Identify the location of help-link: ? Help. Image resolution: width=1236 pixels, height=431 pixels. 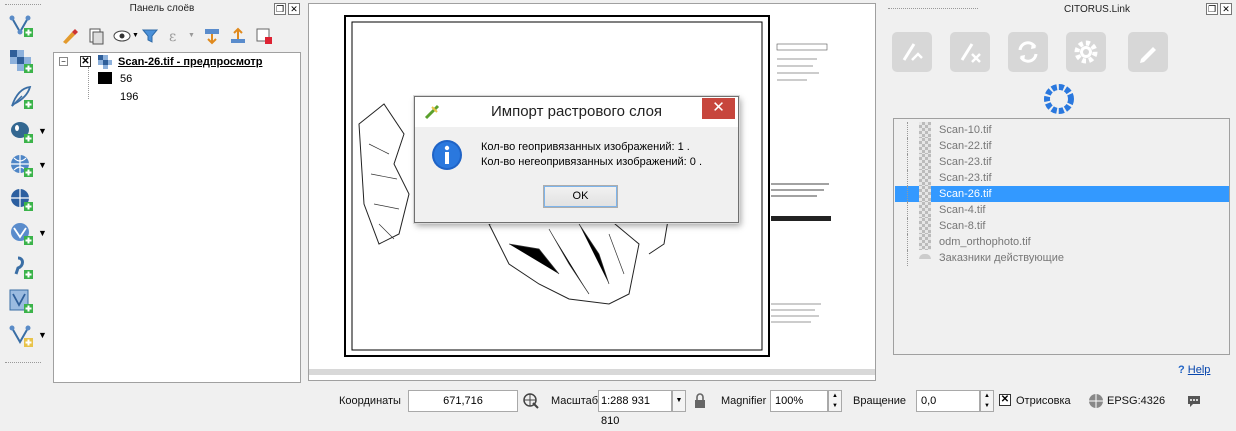
(1194, 370).